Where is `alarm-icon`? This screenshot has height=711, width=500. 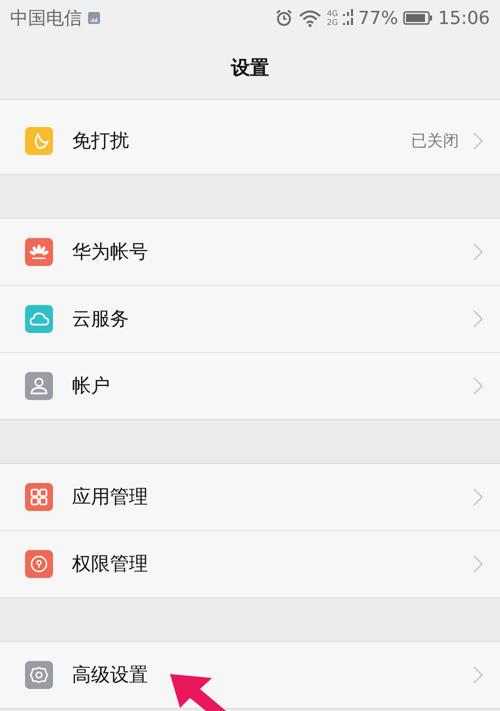 alarm-icon is located at coordinates (283, 18).